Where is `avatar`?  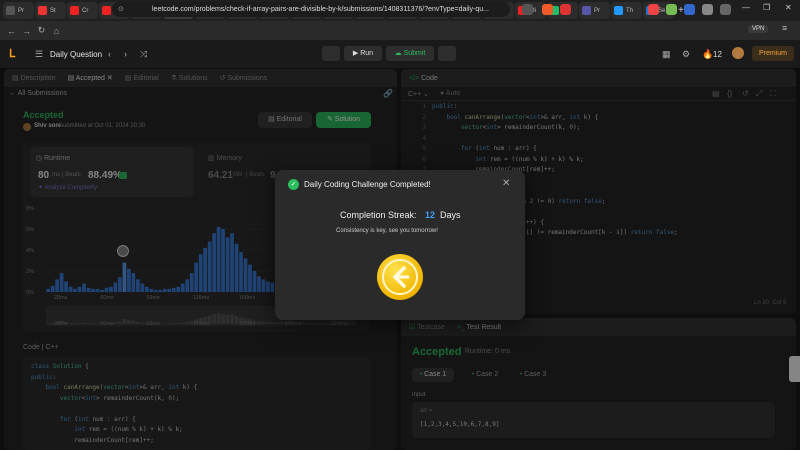
avatar is located at coordinates (738, 53).